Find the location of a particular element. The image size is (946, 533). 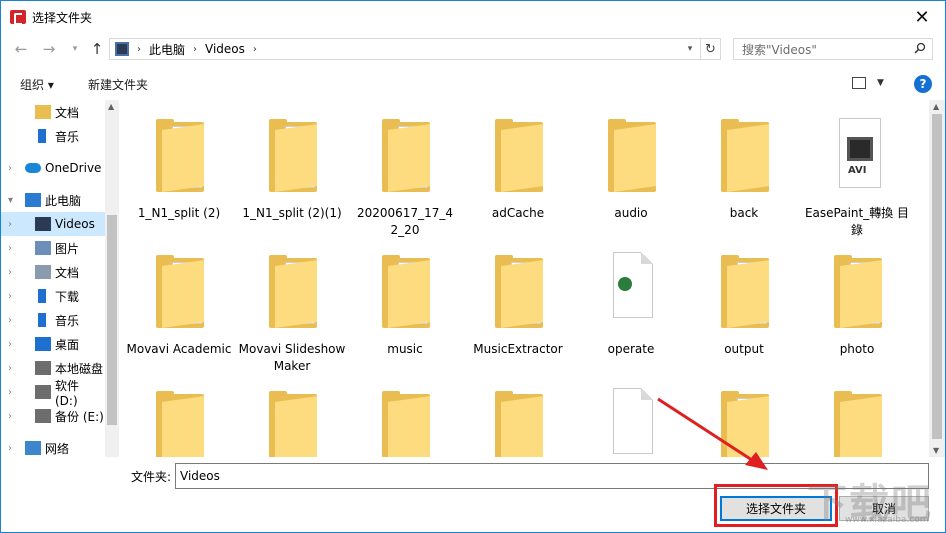

watermark: 下载吧 www.xiazaiba.com is located at coordinates (870, 504).